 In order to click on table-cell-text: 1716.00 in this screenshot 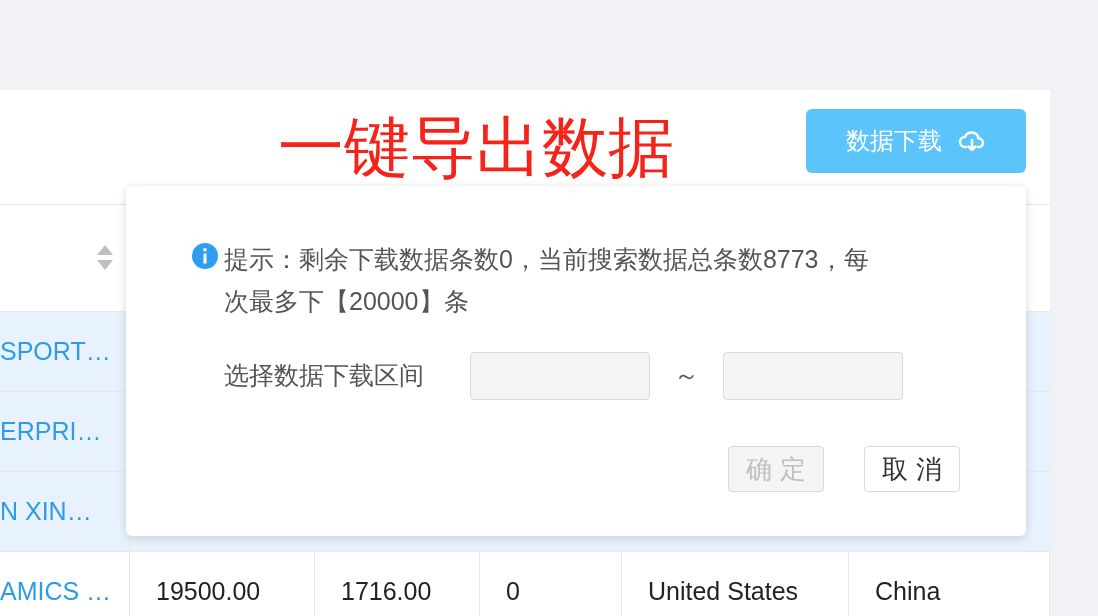, I will do `click(386, 591)`.